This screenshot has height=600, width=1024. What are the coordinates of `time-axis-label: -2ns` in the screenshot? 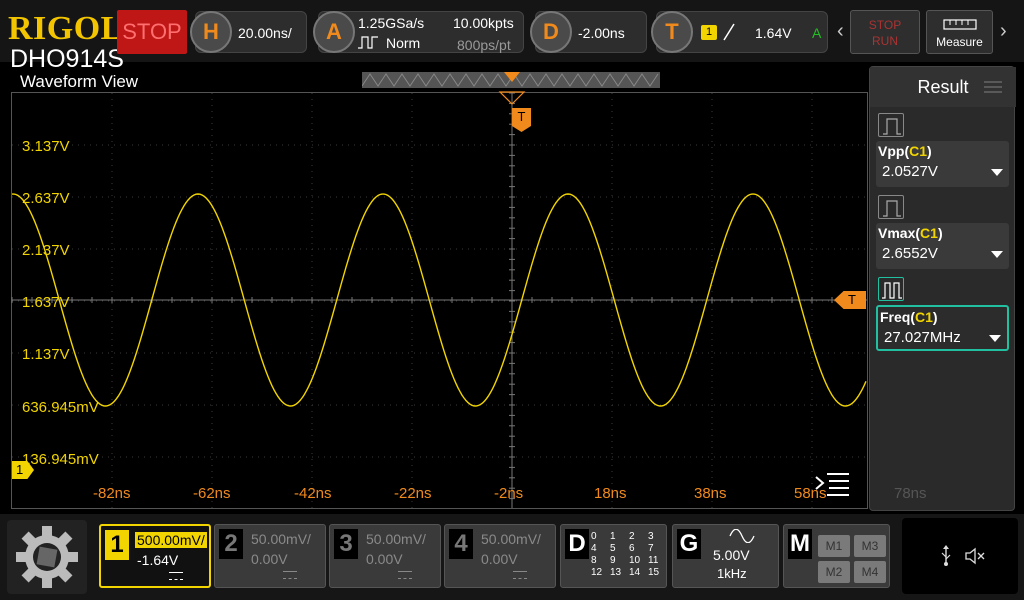 It's located at (509, 493).